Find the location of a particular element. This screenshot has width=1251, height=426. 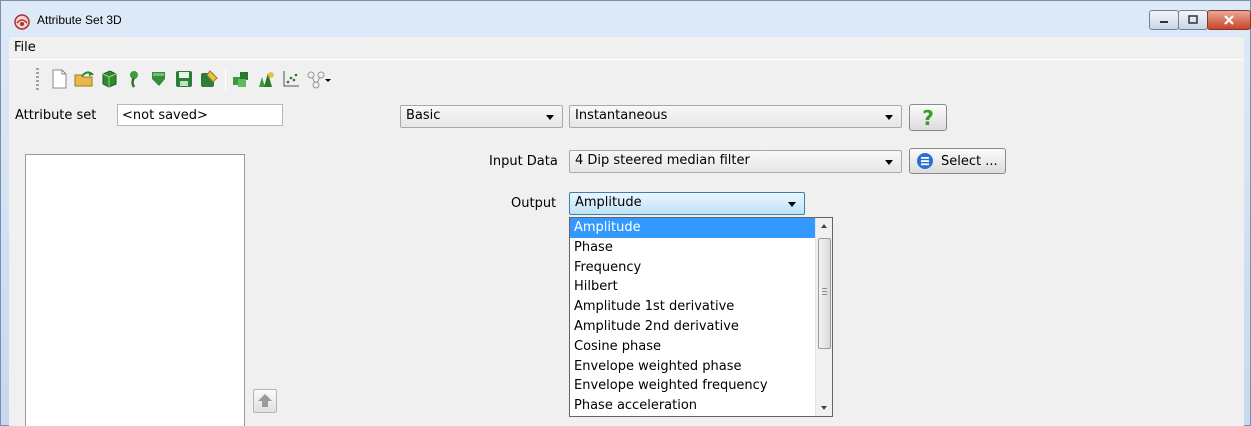

toolbar-grip is located at coordinates (37, 80).